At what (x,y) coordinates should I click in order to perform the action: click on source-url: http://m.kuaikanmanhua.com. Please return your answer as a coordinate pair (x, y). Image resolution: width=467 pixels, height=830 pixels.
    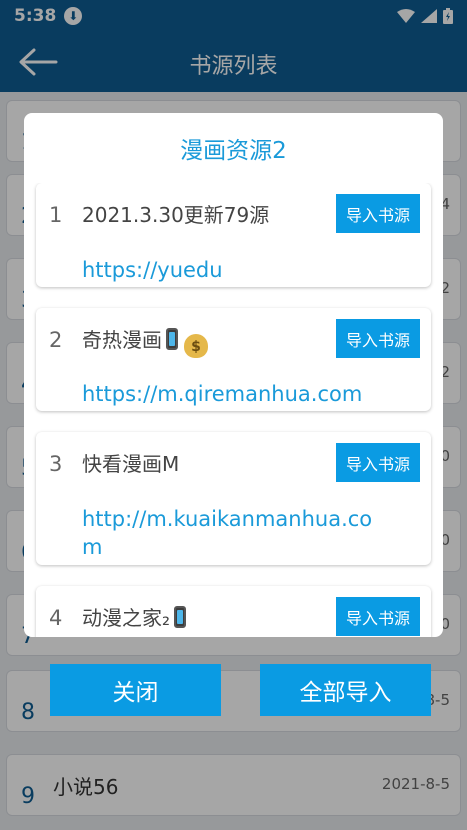
    Looking at the image, I should click on (232, 533).